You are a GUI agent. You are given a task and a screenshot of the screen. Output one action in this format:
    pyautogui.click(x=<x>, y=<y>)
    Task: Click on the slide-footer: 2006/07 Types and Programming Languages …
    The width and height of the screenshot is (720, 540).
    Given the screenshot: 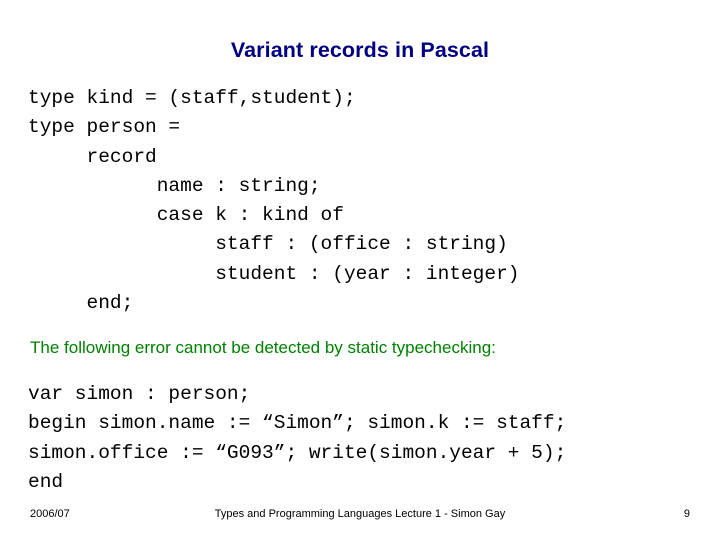 What is the action you would take?
    pyautogui.click(x=360, y=518)
    